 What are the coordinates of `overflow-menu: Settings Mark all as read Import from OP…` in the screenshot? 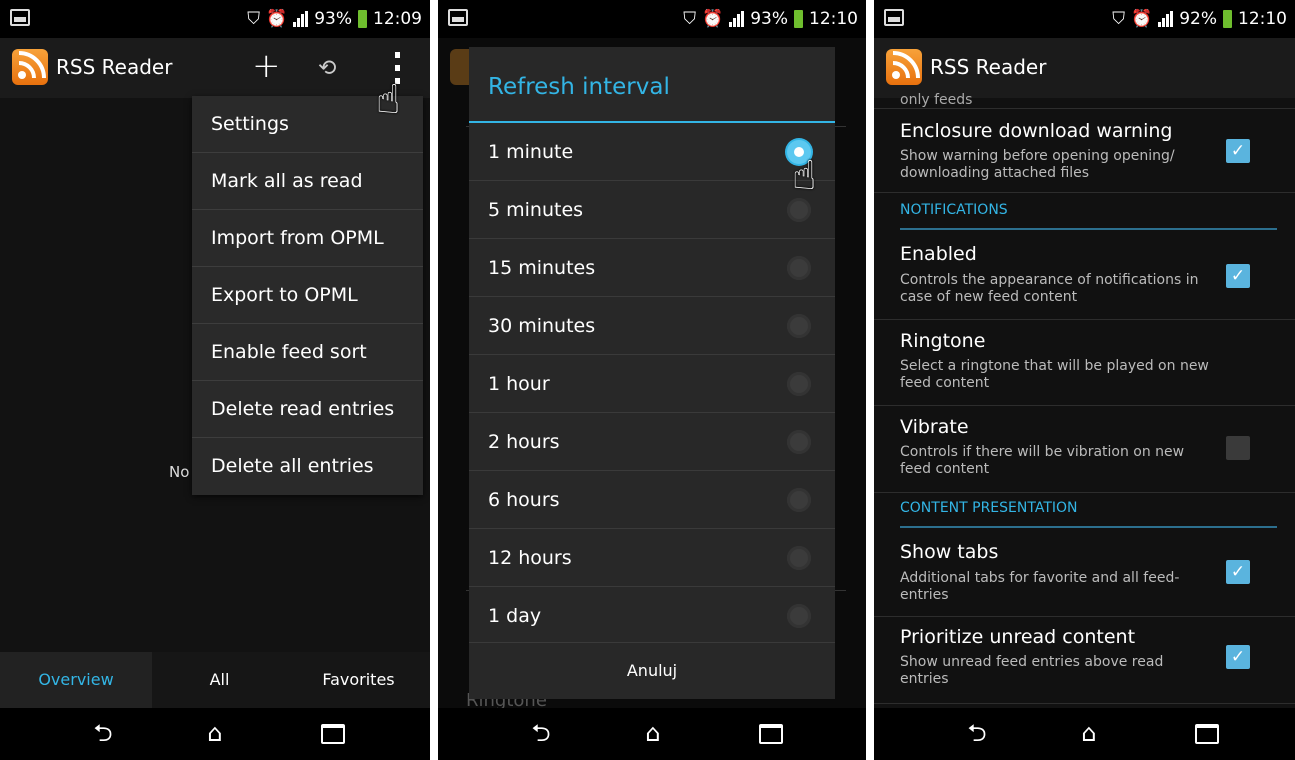 It's located at (307, 295).